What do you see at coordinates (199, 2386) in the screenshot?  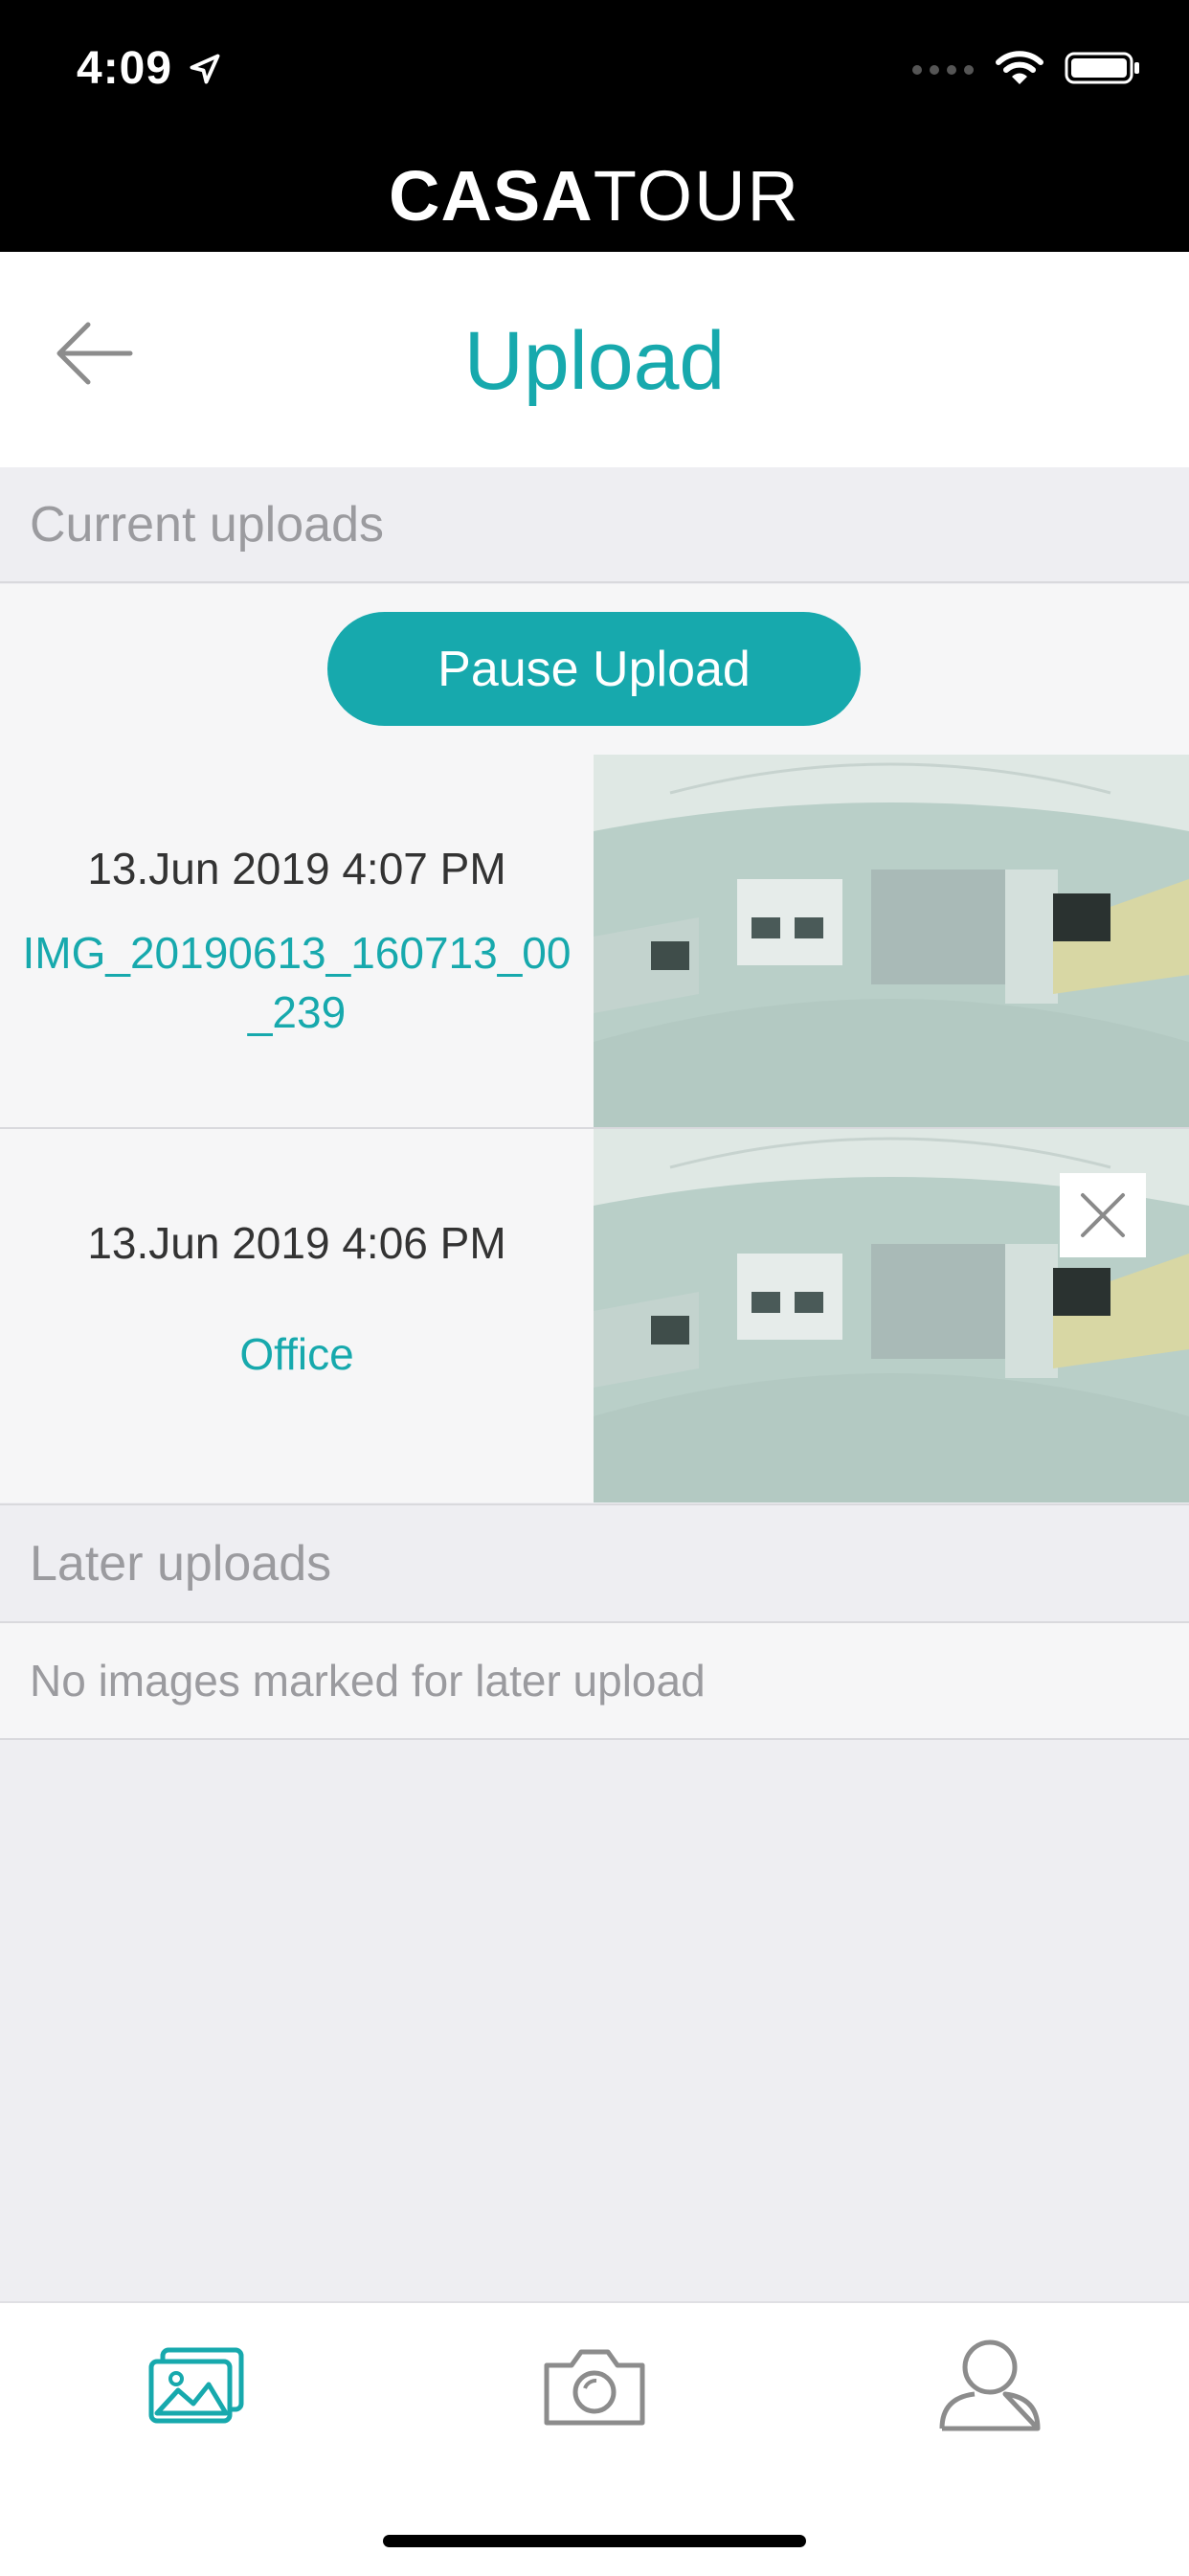 I see `gallery-icon` at bounding box center [199, 2386].